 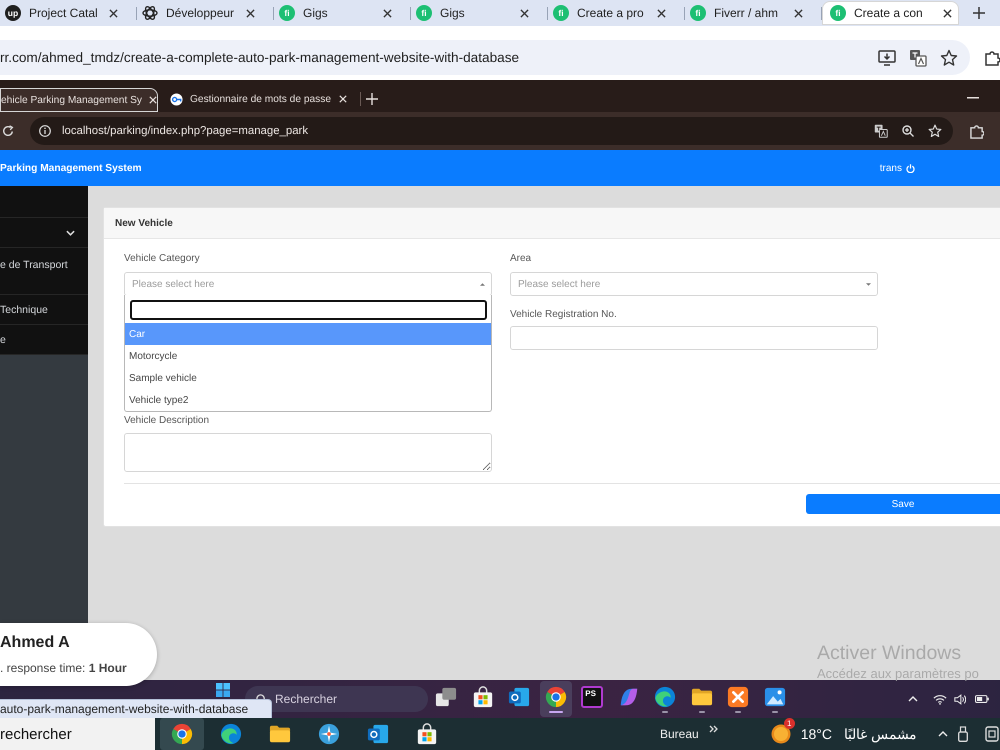 I want to click on sidebar-item: Technique, so click(x=44, y=310).